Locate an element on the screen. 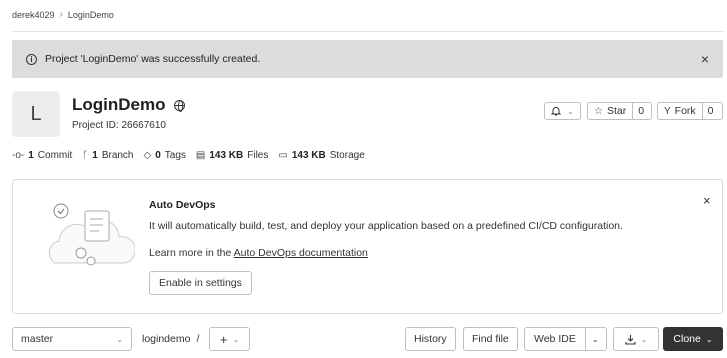  bell-icon is located at coordinates (556, 111).